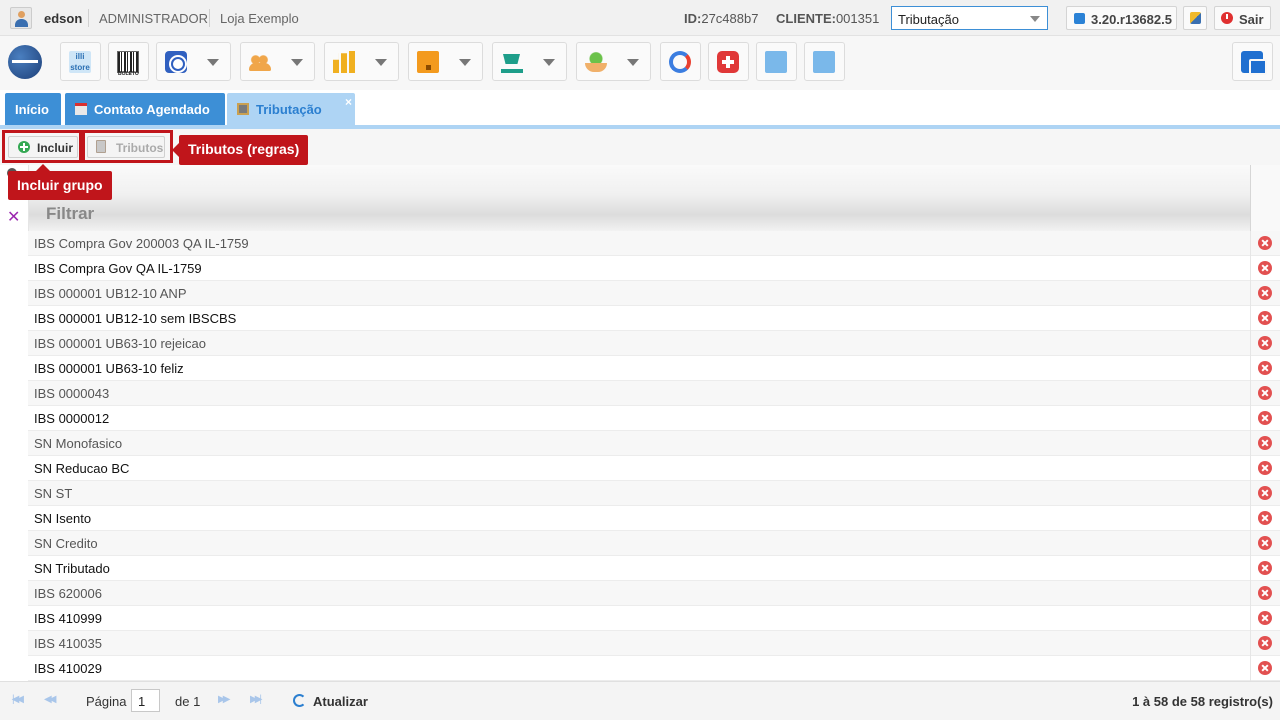 The image size is (1280, 720). I want to click on table-row: IBS 0000012, so click(654, 418).